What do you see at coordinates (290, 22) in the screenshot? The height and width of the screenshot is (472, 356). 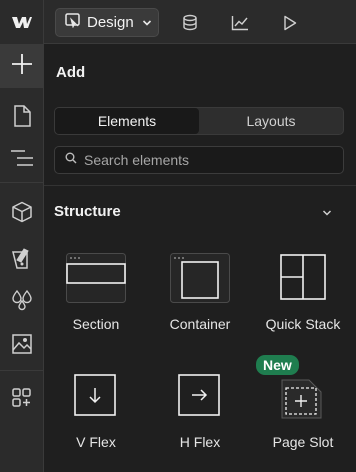 I see `play-icon` at bounding box center [290, 22].